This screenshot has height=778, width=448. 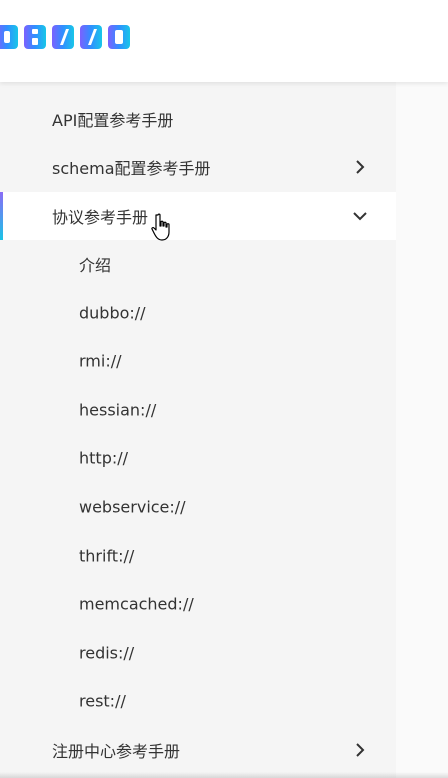 I want to click on submenu-item-http: http://, so click(x=198, y=458).